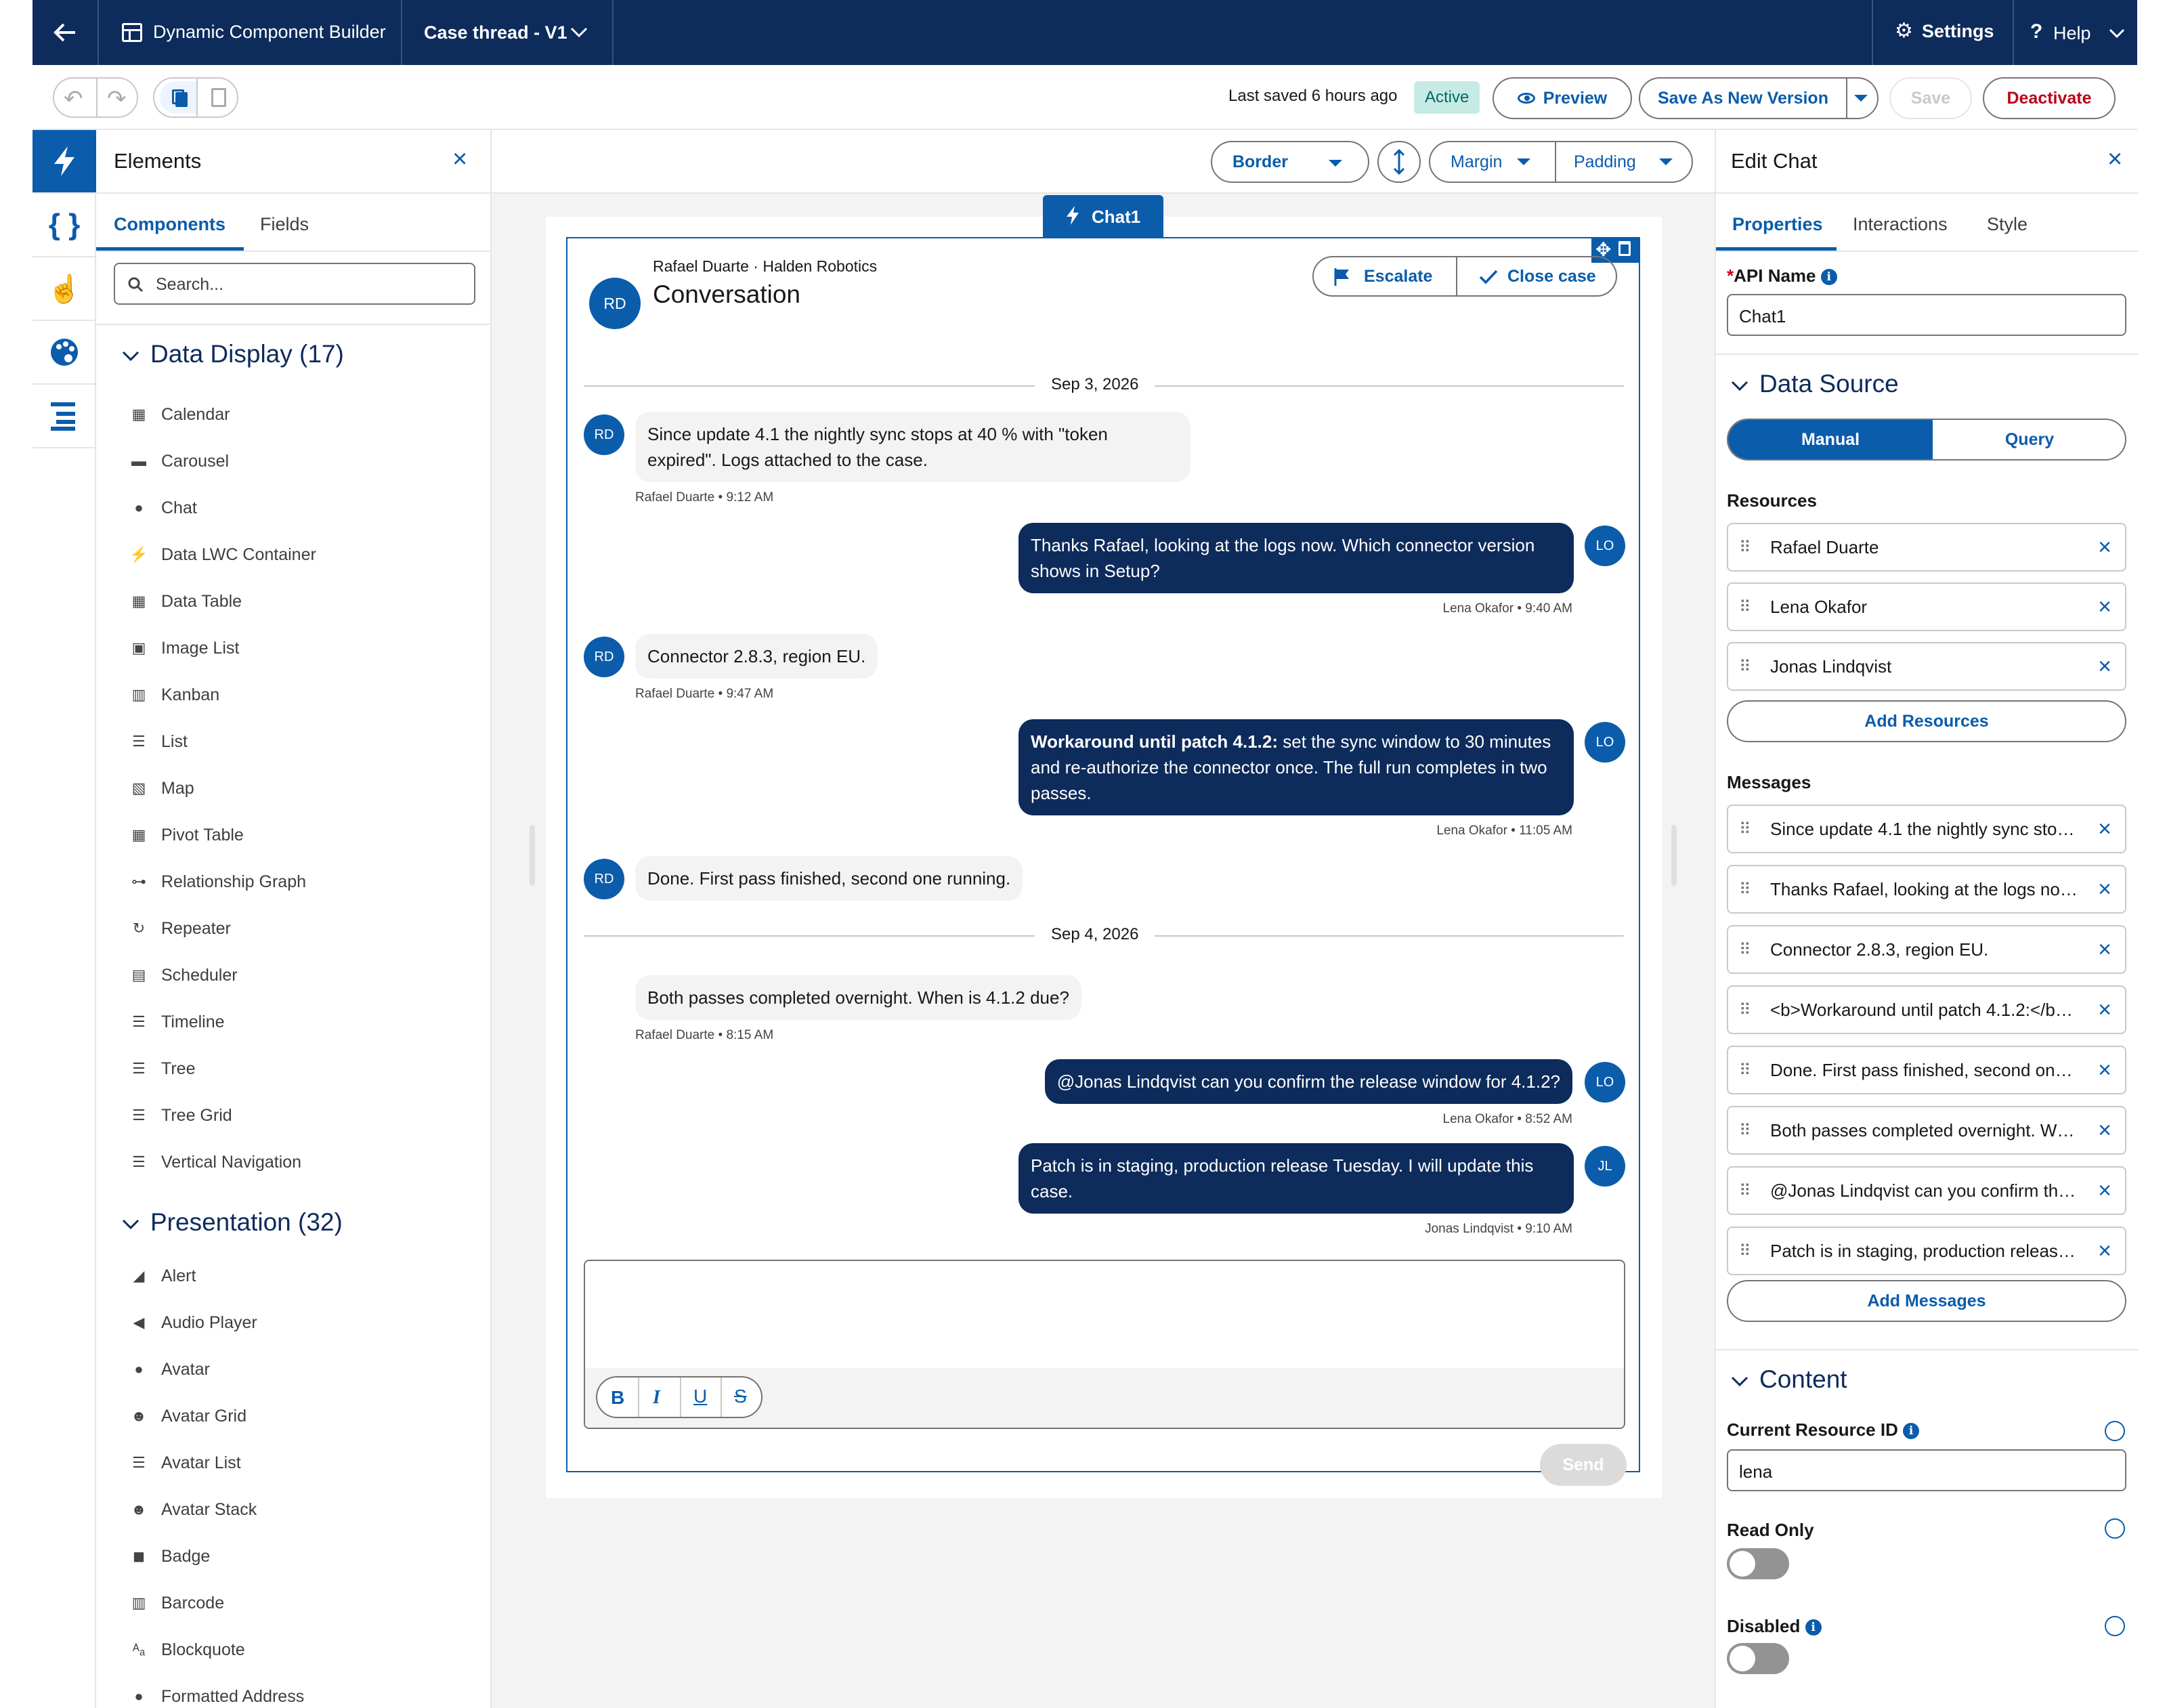 This screenshot has height=1708, width=2167. What do you see at coordinates (2029, 440) in the screenshot?
I see `source-query: Query` at bounding box center [2029, 440].